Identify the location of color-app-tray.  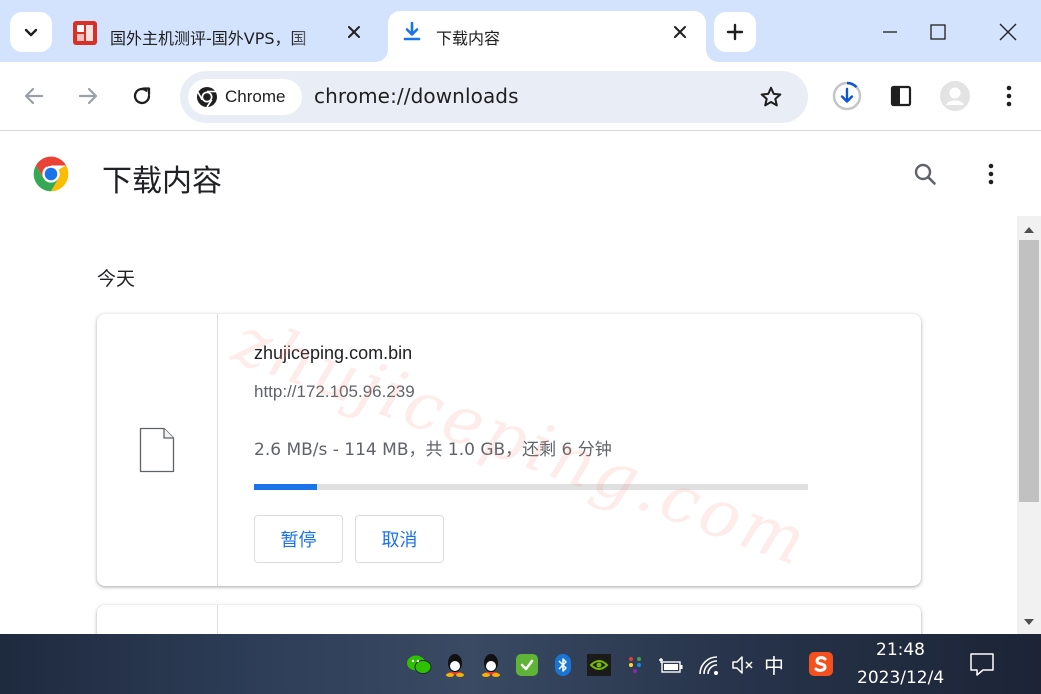
(635, 665).